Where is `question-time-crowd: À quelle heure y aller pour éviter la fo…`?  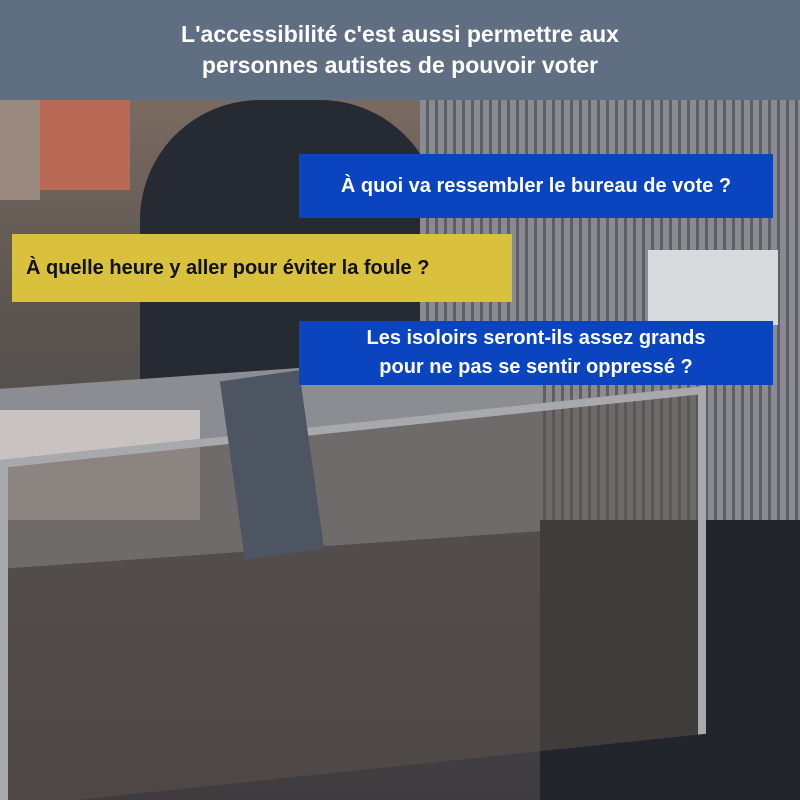 question-time-crowd: À quelle heure y aller pour éviter la fo… is located at coordinates (262, 268).